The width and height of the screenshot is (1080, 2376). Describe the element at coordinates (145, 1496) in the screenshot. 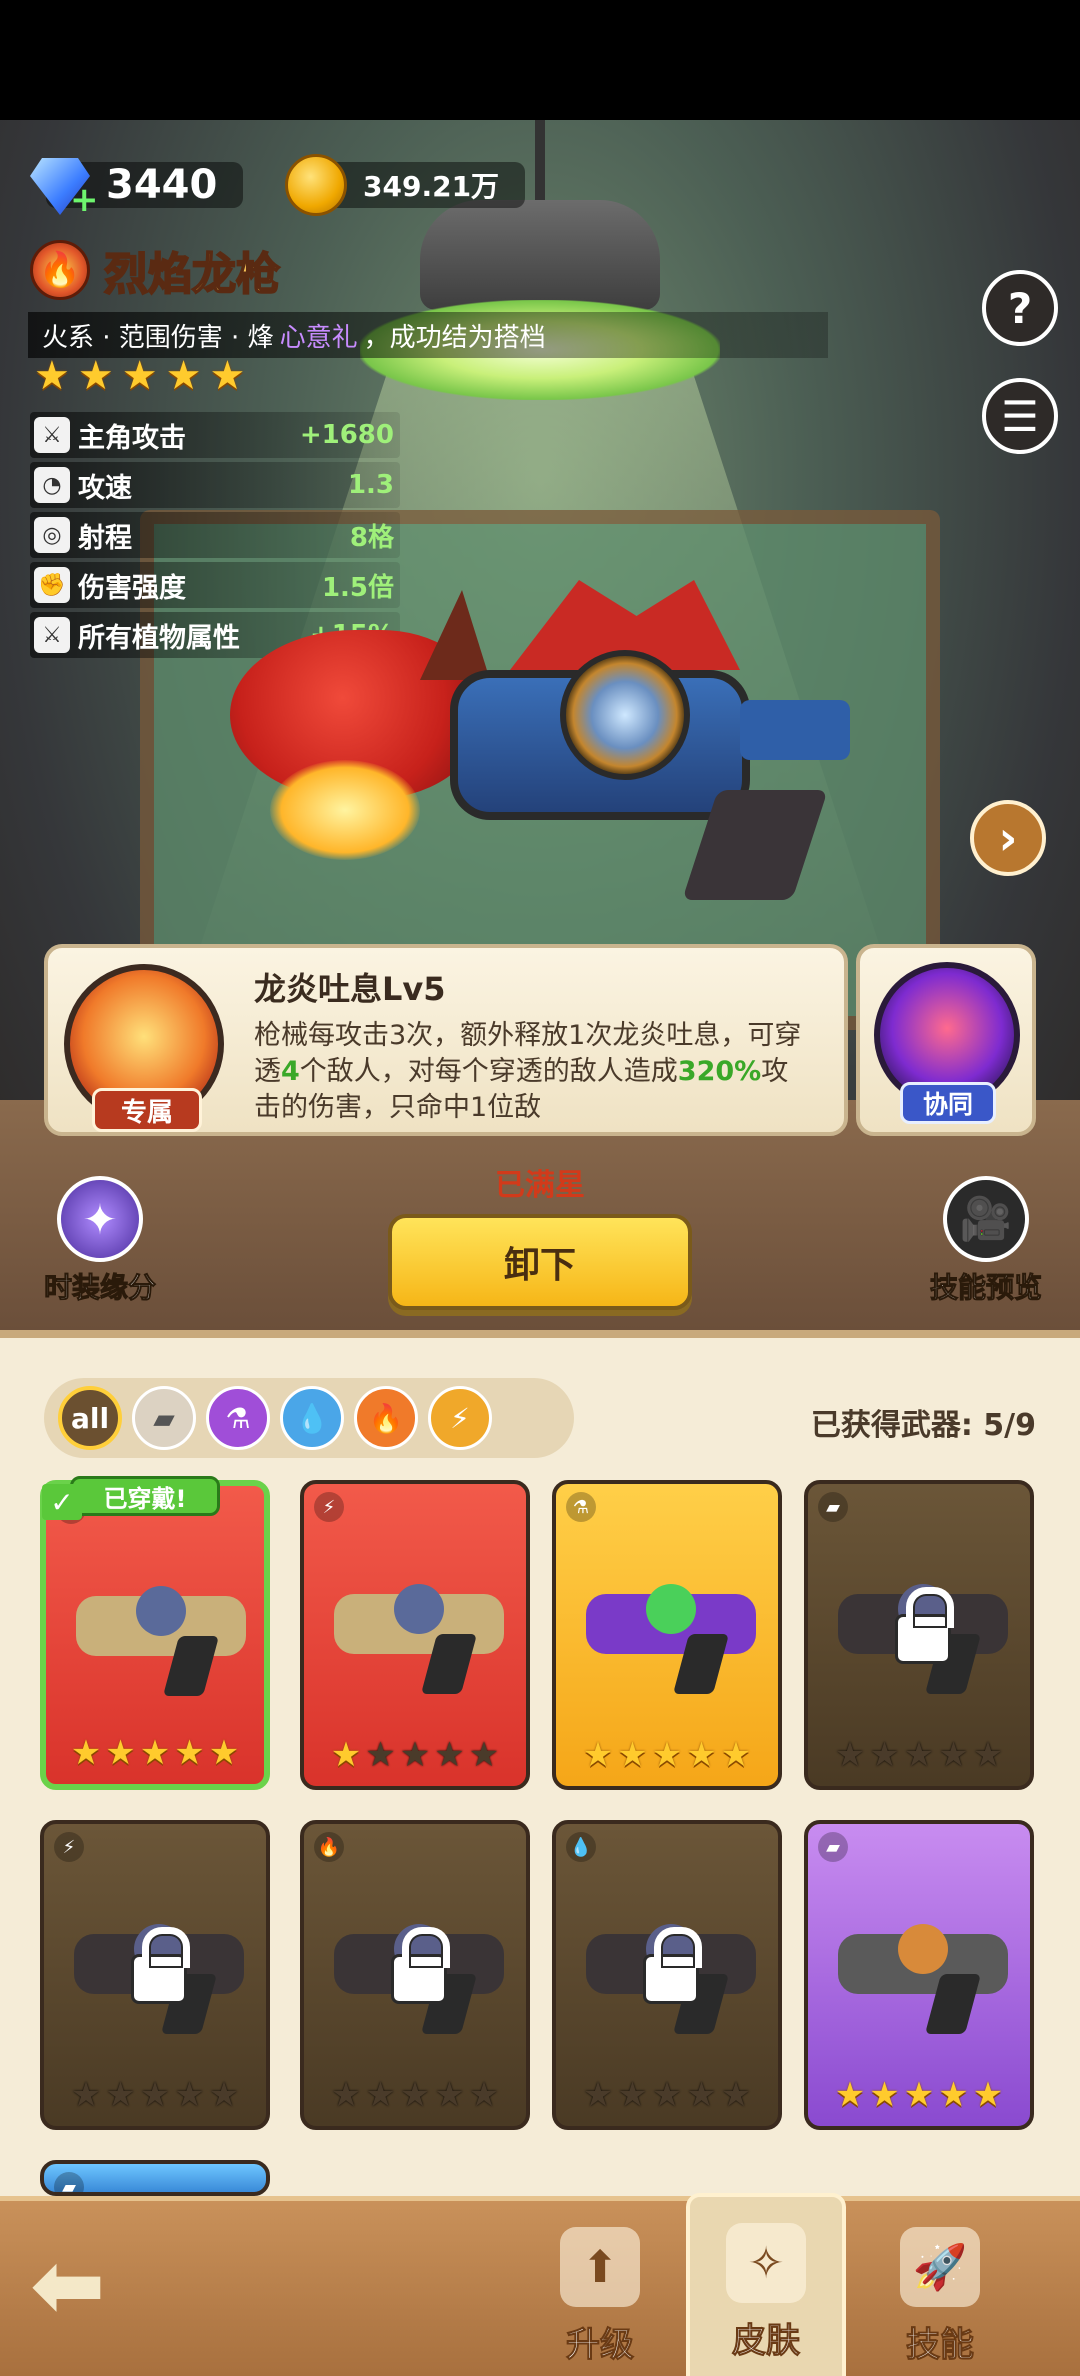

I see `equipped-tag: 已穿戴!` at that location.